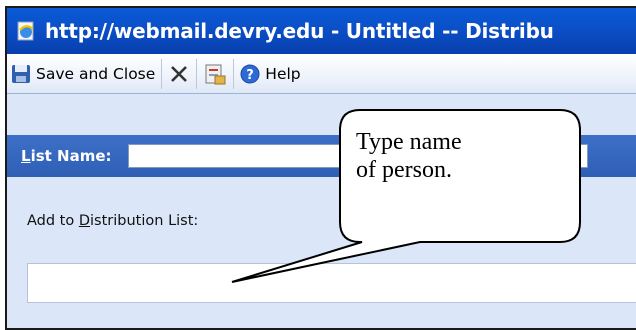  I want to click on add-member-input, so click(331, 283).